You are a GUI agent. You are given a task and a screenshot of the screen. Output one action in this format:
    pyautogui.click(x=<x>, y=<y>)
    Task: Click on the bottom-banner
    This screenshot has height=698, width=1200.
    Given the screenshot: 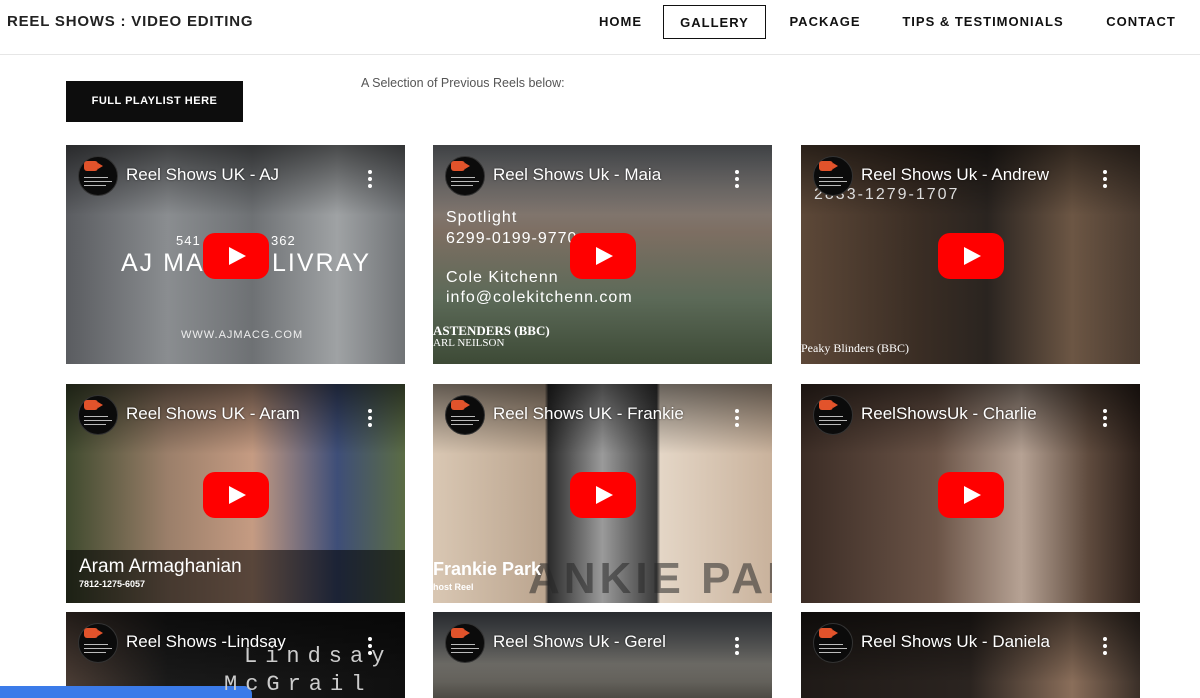 What is the action you would take?
    pyautogui.click(x=126, y=692)
    